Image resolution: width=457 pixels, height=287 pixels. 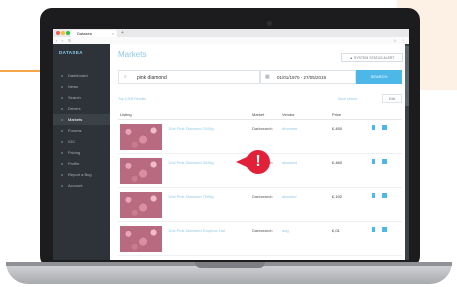 What do you see at coordinates (395, 40) in the screenshot?
I see `star-icon: ☆` at bounding box center [395, 40].